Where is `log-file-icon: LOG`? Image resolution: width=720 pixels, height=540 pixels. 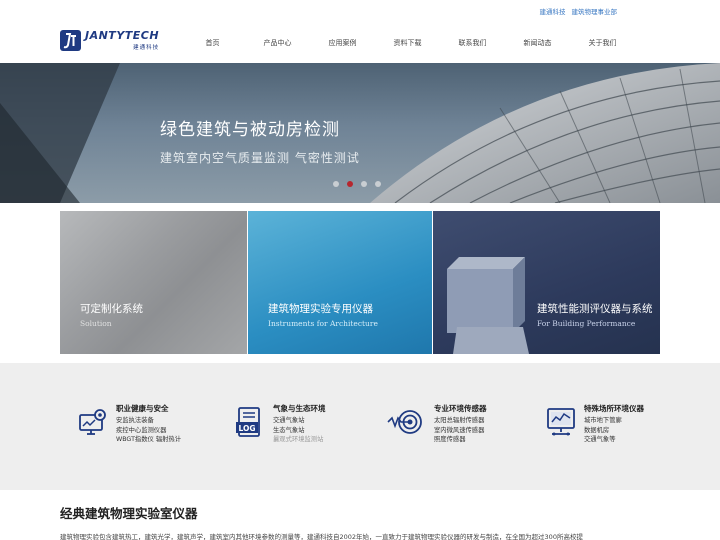
log-file-icon: LOG is located at coordinates (248, 422).